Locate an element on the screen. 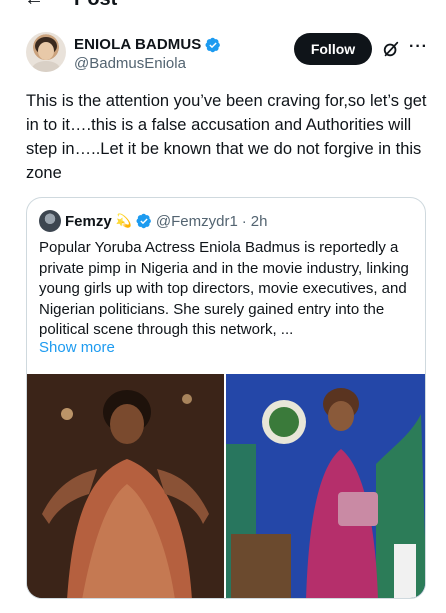  author-avatar is located at coordinates (46, 52).